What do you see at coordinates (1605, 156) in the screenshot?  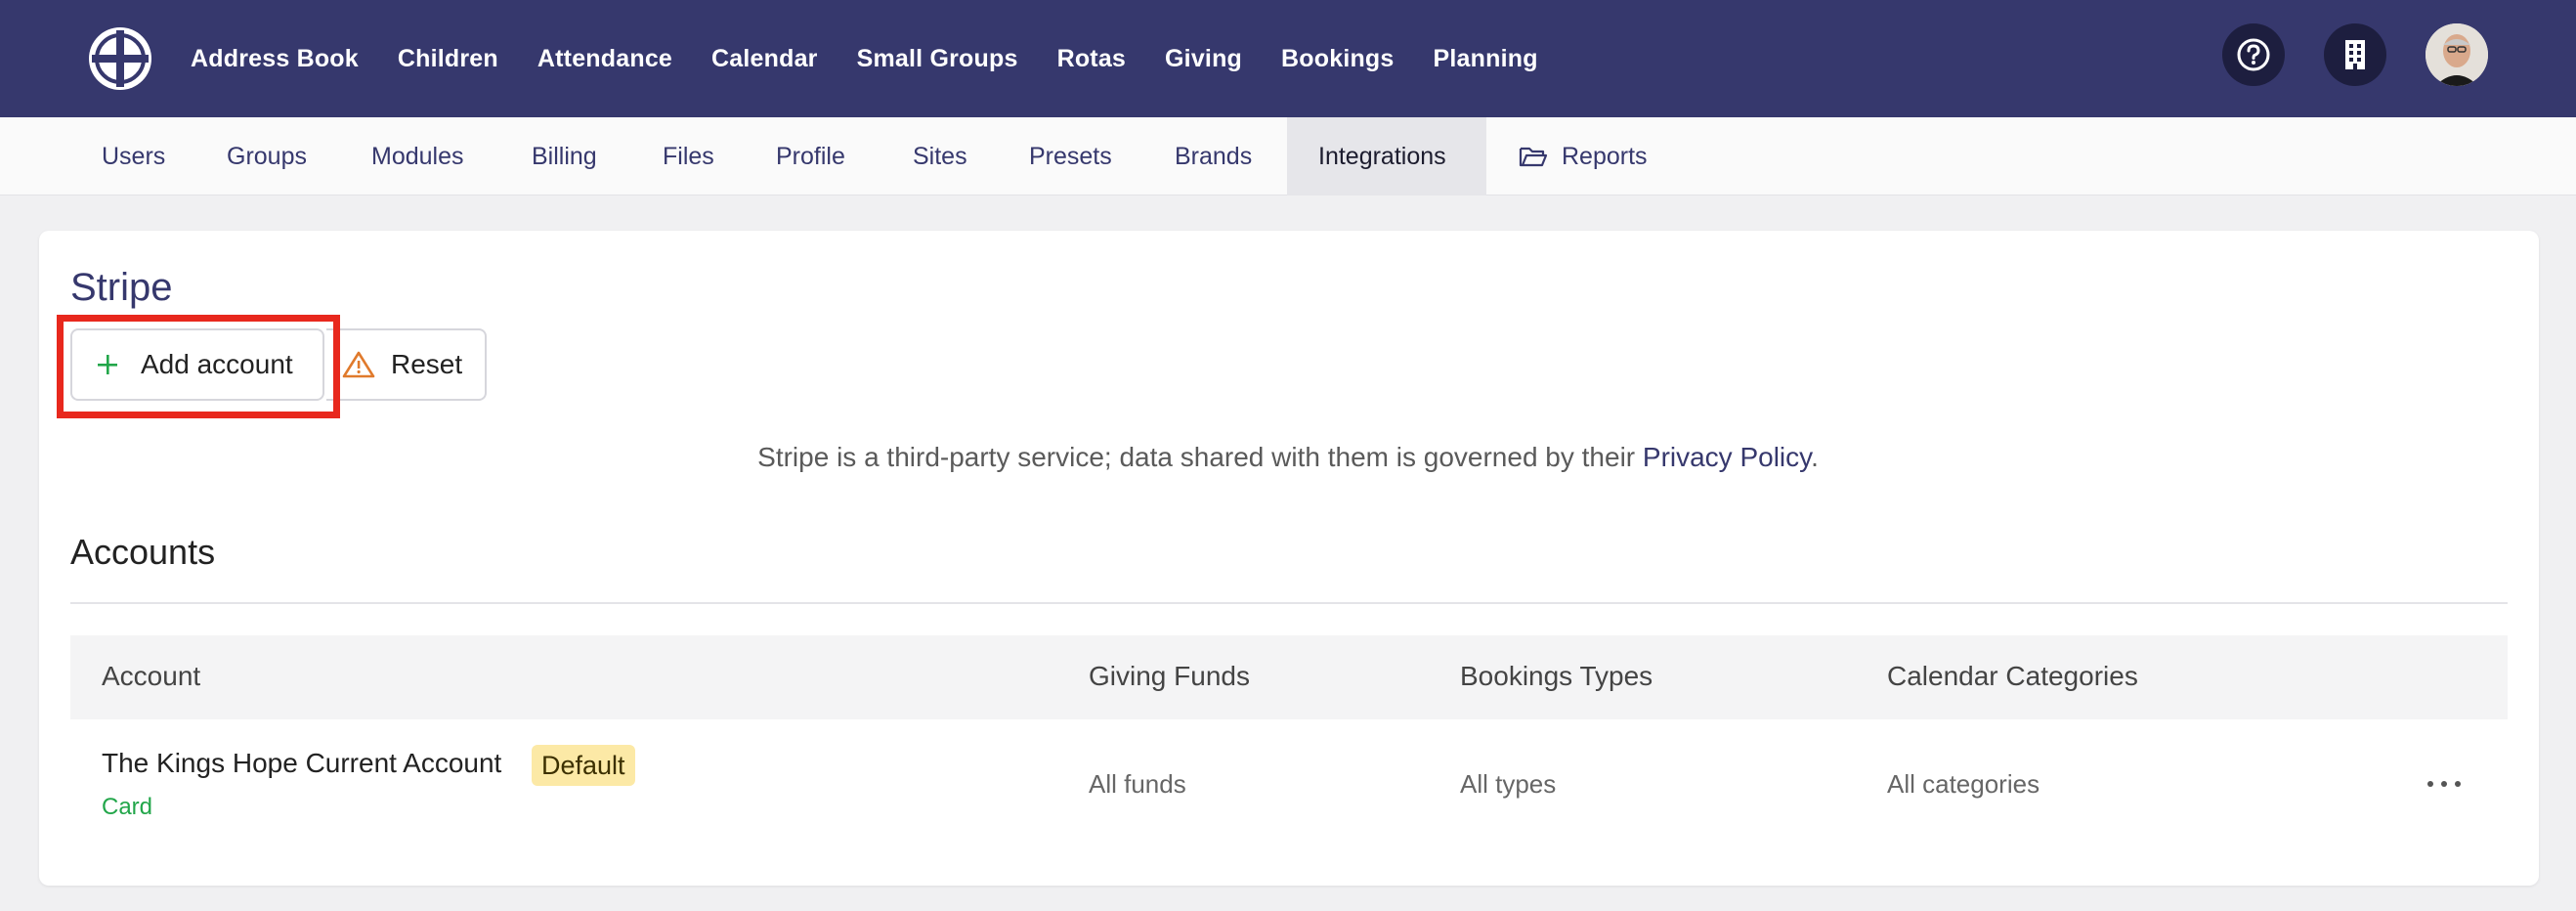 I see `tab-reports-label: Reports` at bounding box center [1605, 156].